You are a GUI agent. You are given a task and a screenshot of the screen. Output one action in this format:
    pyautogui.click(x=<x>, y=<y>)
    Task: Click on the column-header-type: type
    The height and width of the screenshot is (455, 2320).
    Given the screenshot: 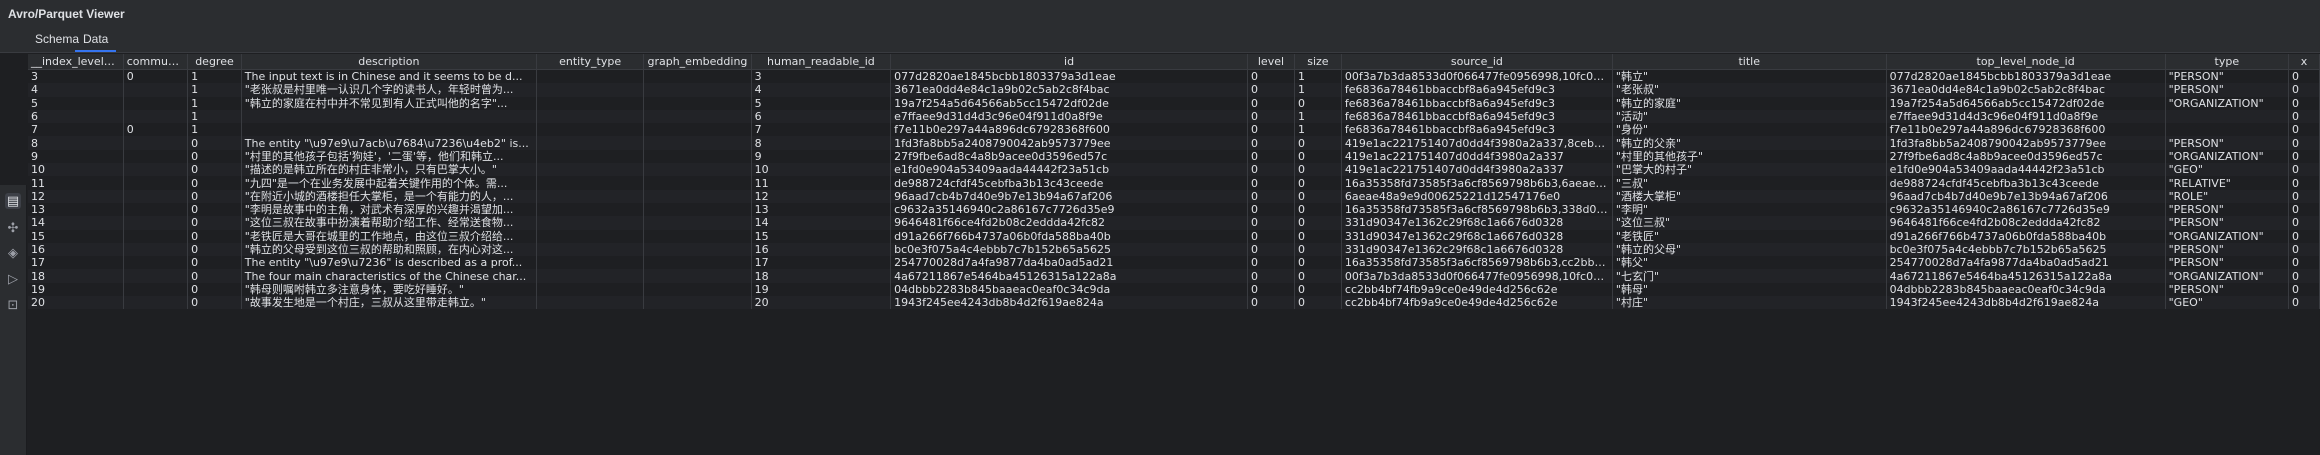 What is the action you would take?
    pyautogui.click(x=2227, y=62)
    